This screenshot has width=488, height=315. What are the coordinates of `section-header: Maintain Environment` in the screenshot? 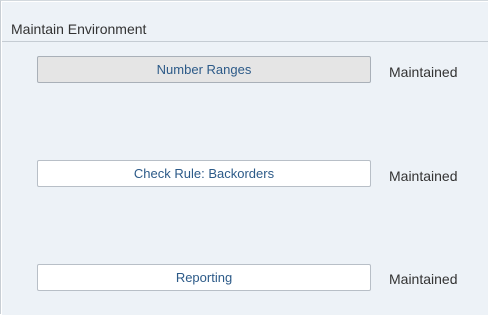 It's located at (245, 22).